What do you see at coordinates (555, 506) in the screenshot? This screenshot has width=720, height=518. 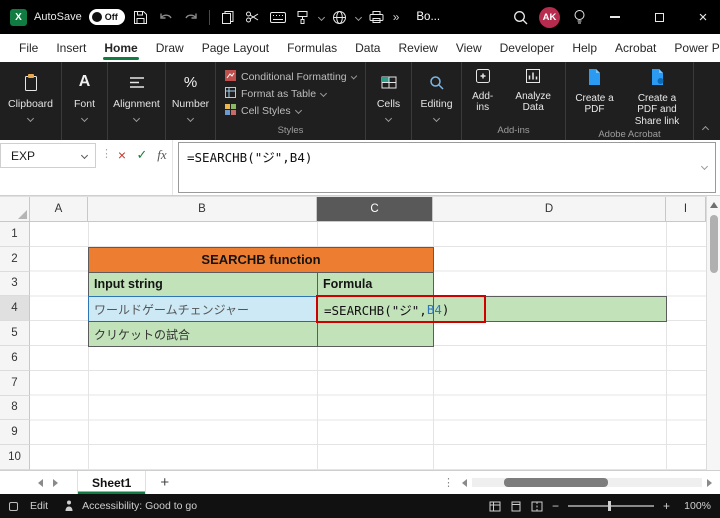 I see `zoom-out-button: −` at bounding box center [555, 506].